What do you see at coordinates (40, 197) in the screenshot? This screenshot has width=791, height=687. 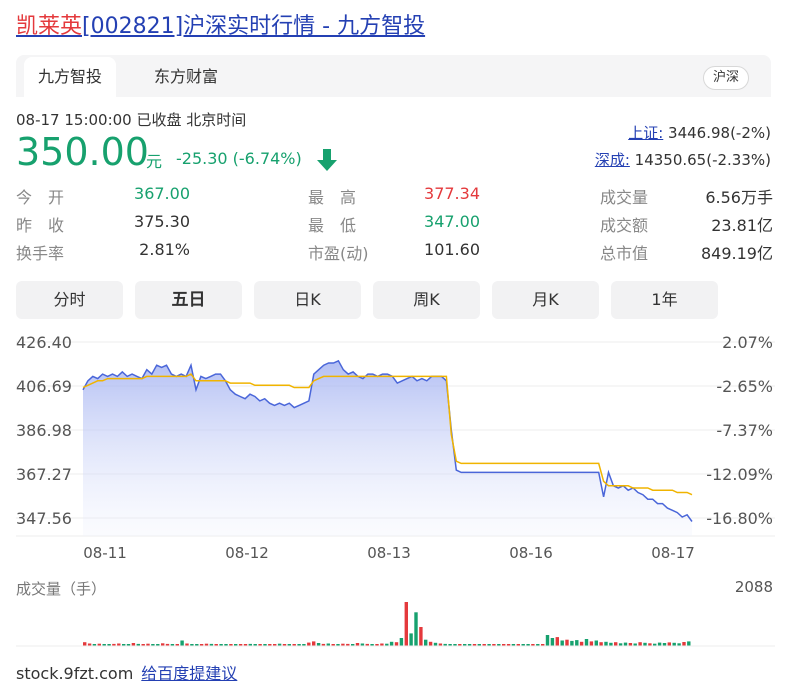 I see `open-label: 今 开` at bounding box center [40, 197].